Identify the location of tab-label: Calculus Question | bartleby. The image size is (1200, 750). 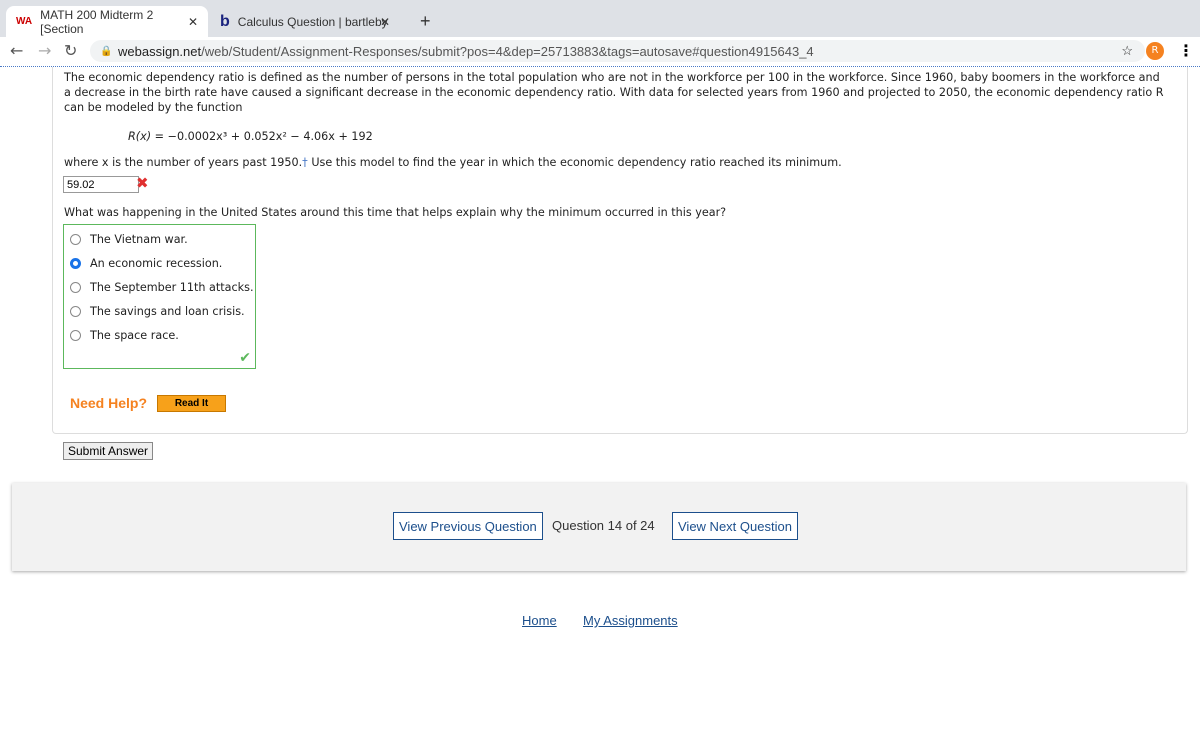
(312, 21).